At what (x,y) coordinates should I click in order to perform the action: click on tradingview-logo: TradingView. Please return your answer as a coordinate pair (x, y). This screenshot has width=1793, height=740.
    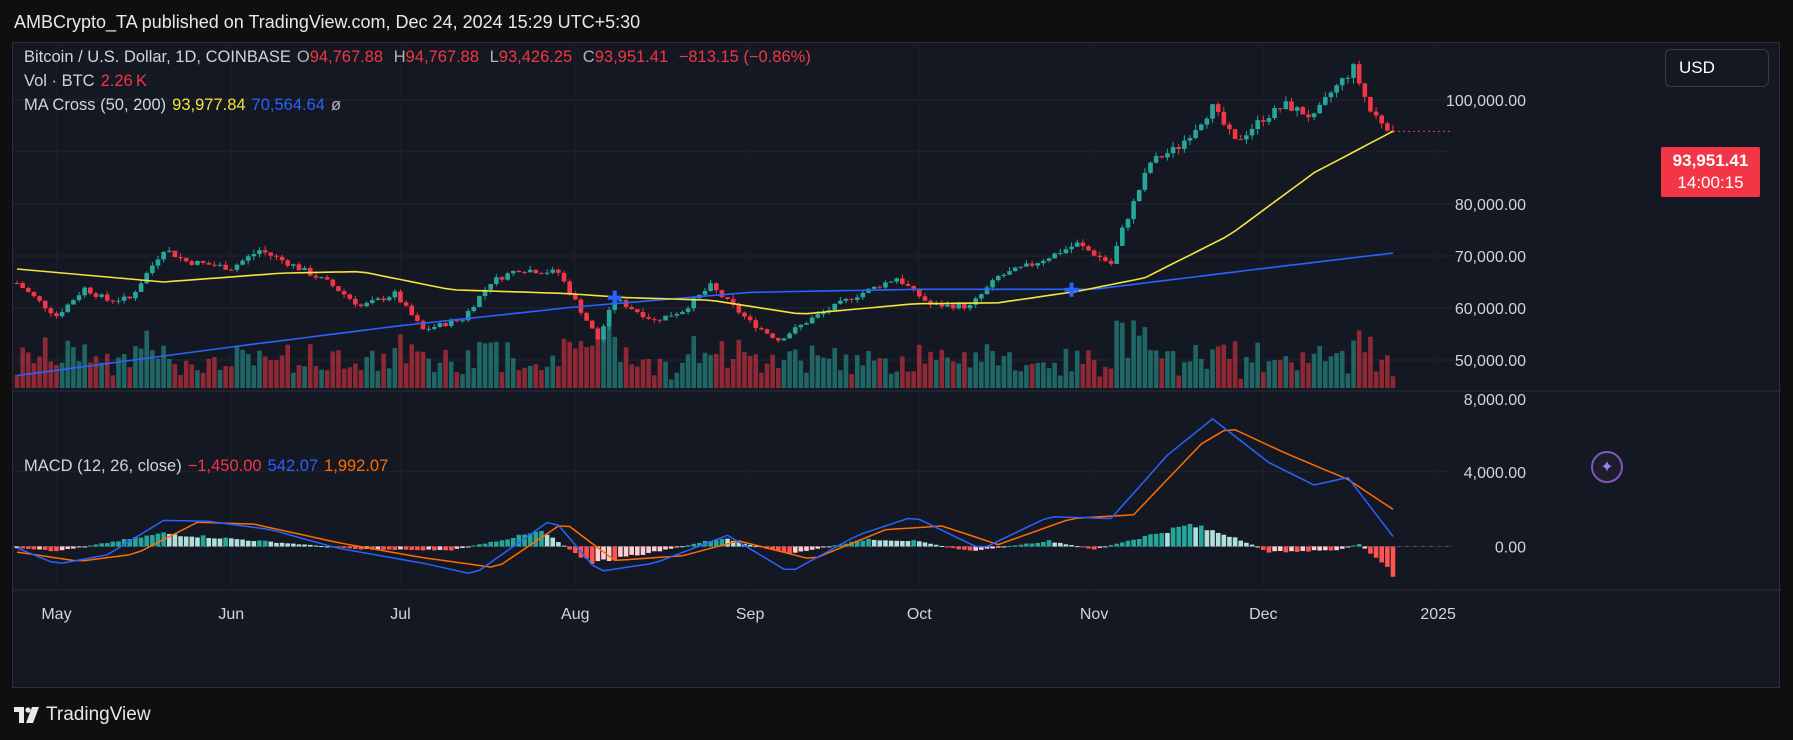
    Looking at the image, I should click on (82, 715).